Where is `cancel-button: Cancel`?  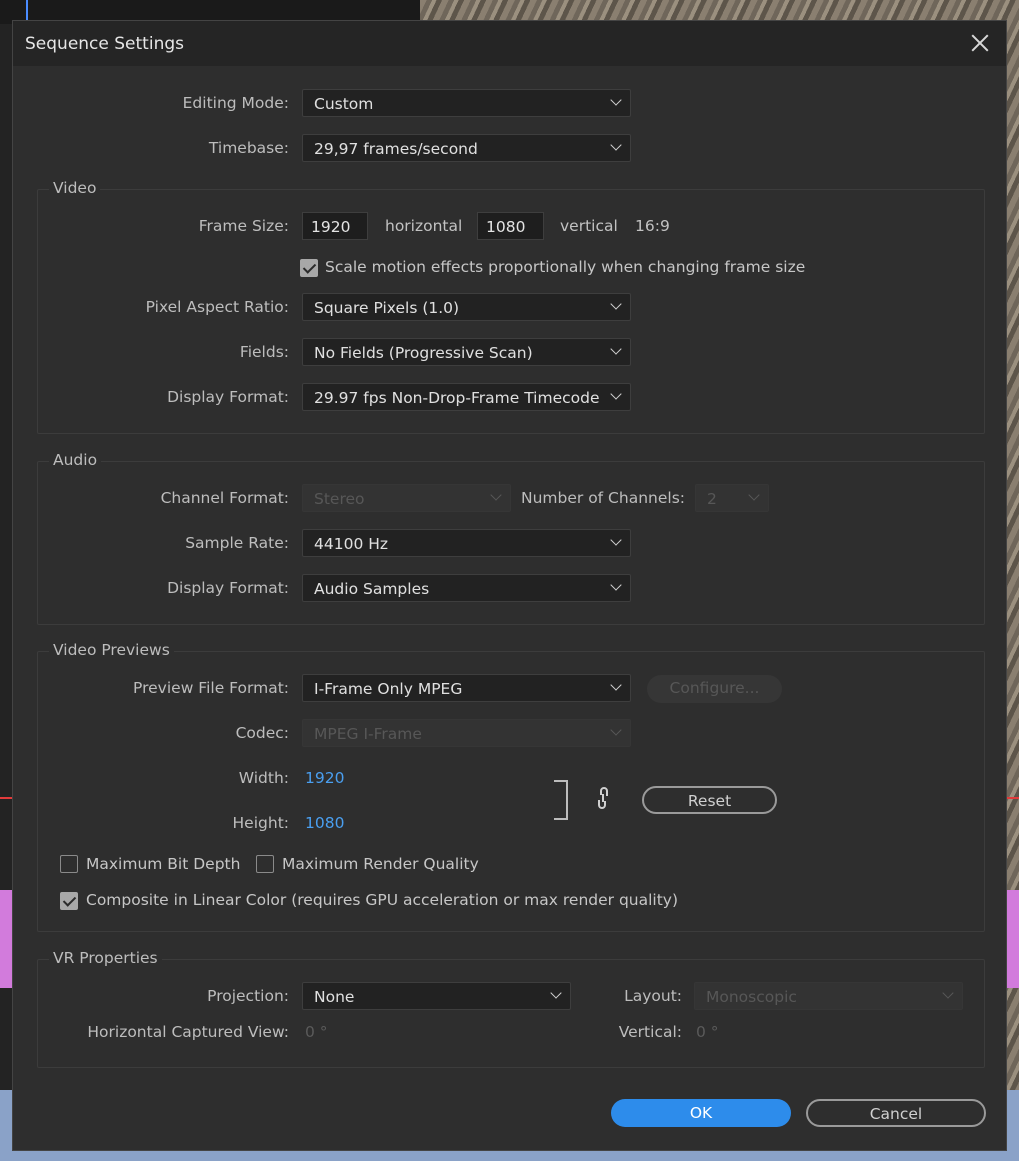
cancel-button: Cancel is located at coordinates (896, 1113).